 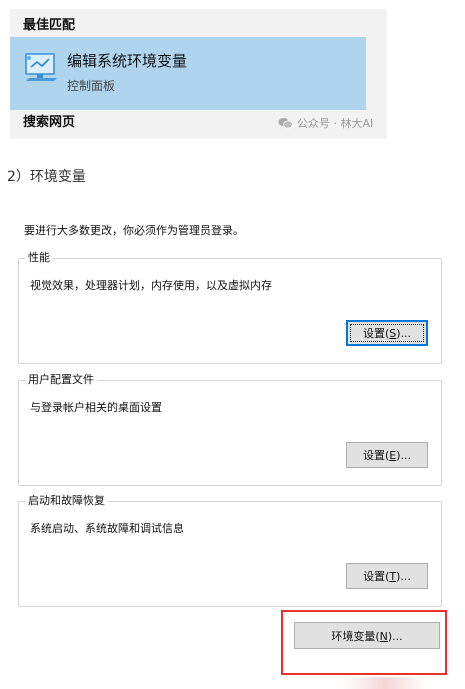 I want to click on control-panel-monitor-icon, so click(x=41, y=67).